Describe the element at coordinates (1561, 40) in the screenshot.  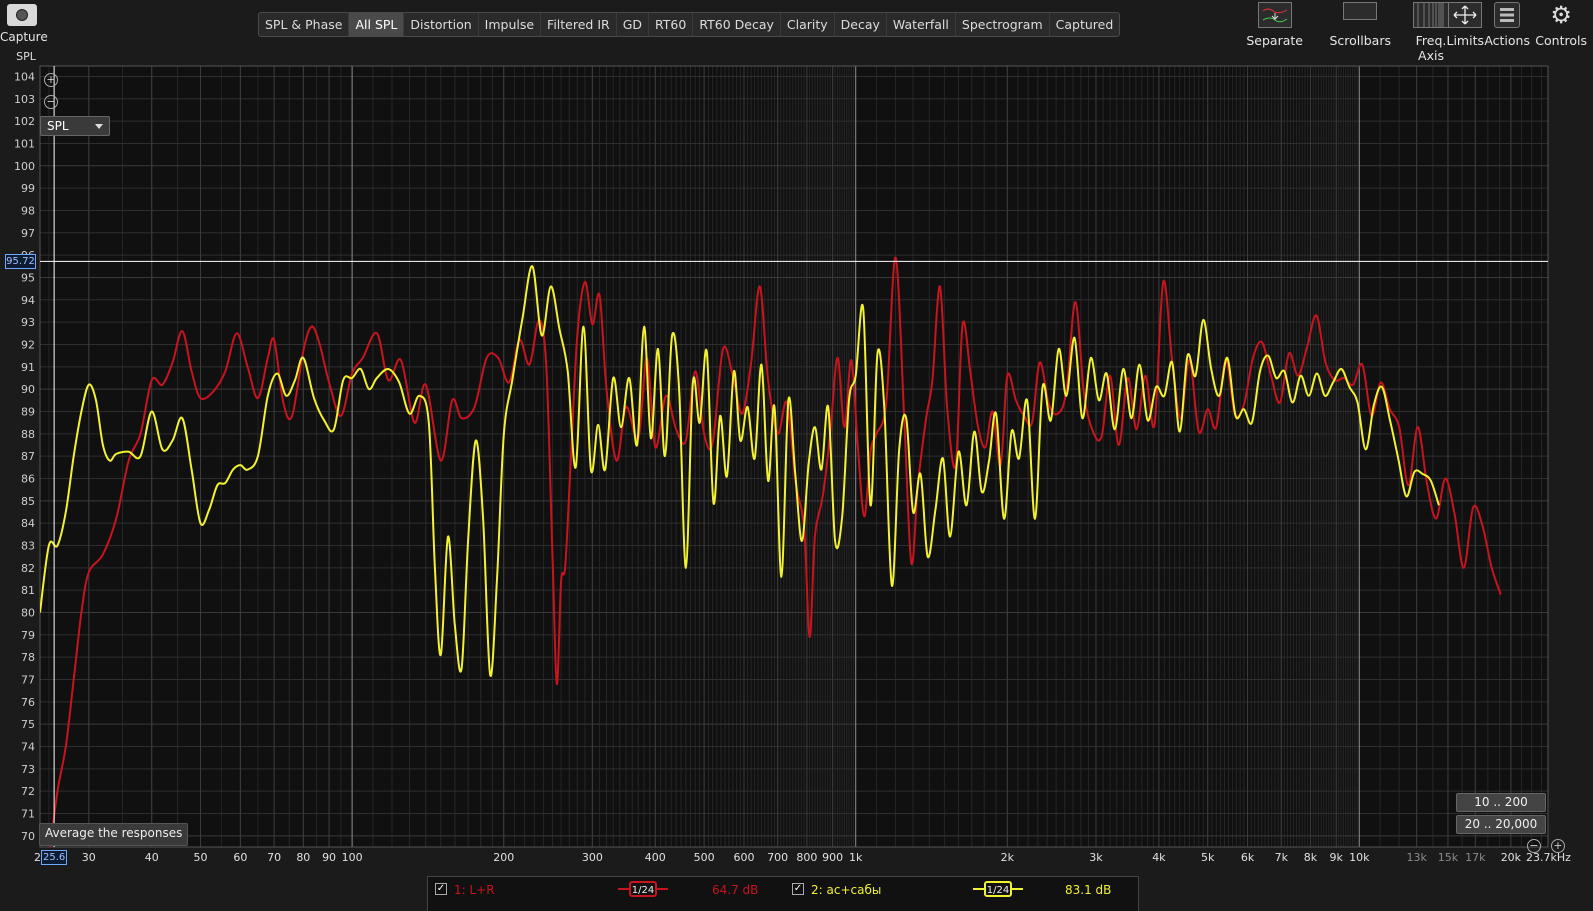
I see `controls-label: Controls` at that location.